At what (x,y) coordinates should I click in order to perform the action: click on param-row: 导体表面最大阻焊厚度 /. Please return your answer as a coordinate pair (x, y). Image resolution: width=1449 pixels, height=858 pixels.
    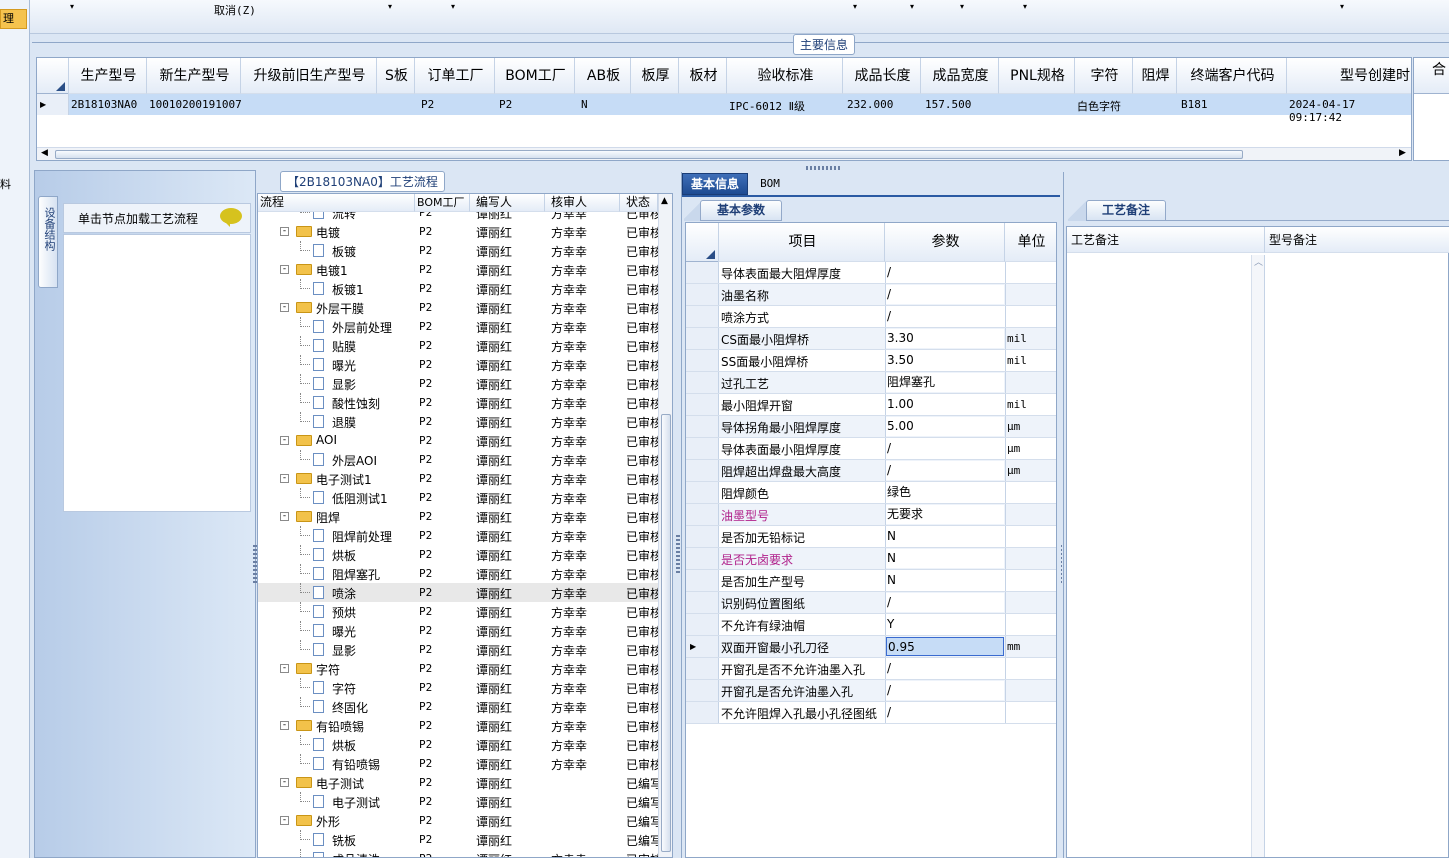
    Looking at the image, I should click on (871, 273).